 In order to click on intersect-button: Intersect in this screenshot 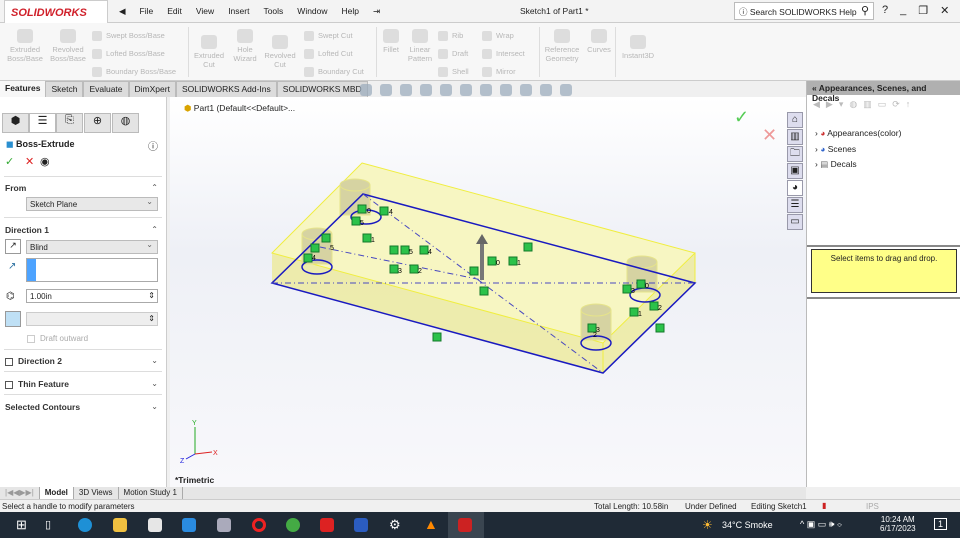, I will do `click(503, 54)`.